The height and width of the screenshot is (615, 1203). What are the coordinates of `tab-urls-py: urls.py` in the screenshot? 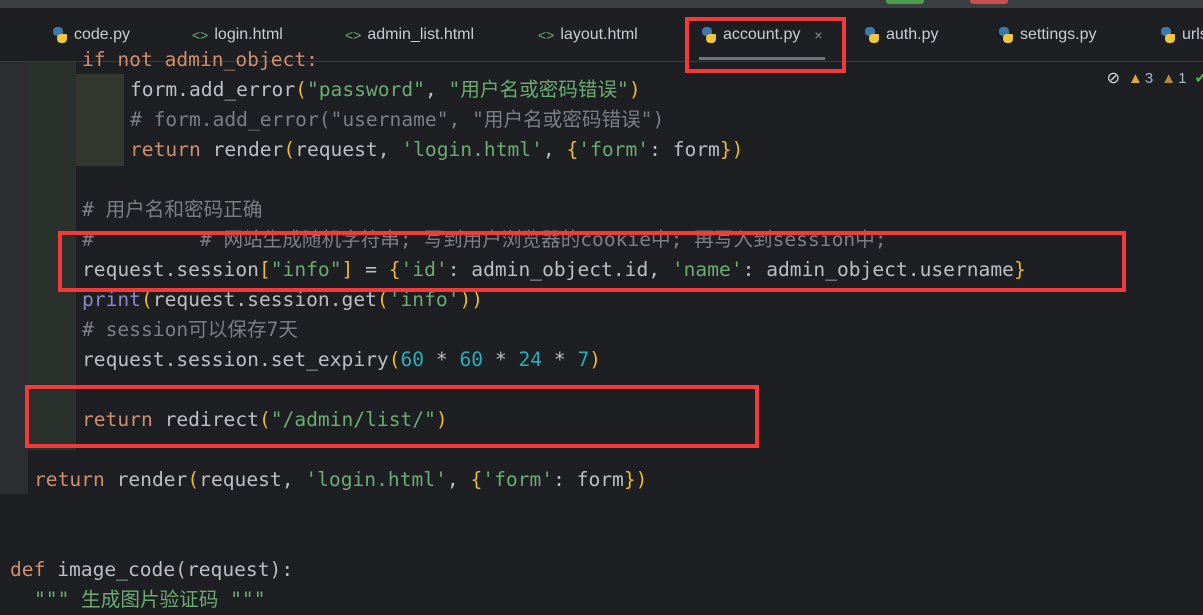 It's located at (1181, 35).